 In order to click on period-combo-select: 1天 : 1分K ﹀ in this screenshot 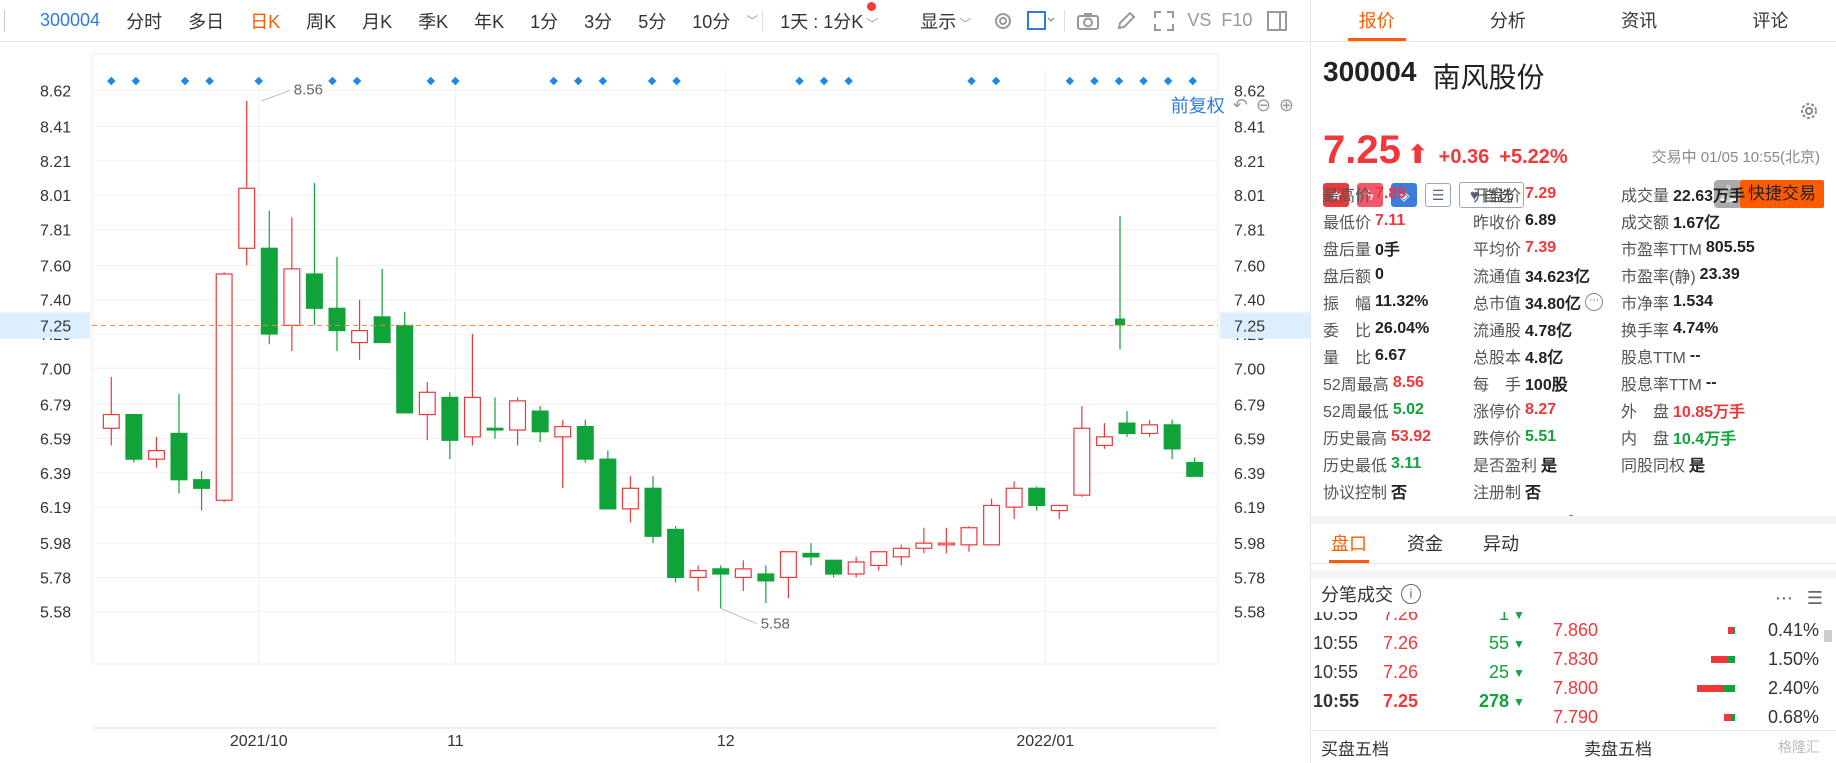, I will do `click(829, 17)`.